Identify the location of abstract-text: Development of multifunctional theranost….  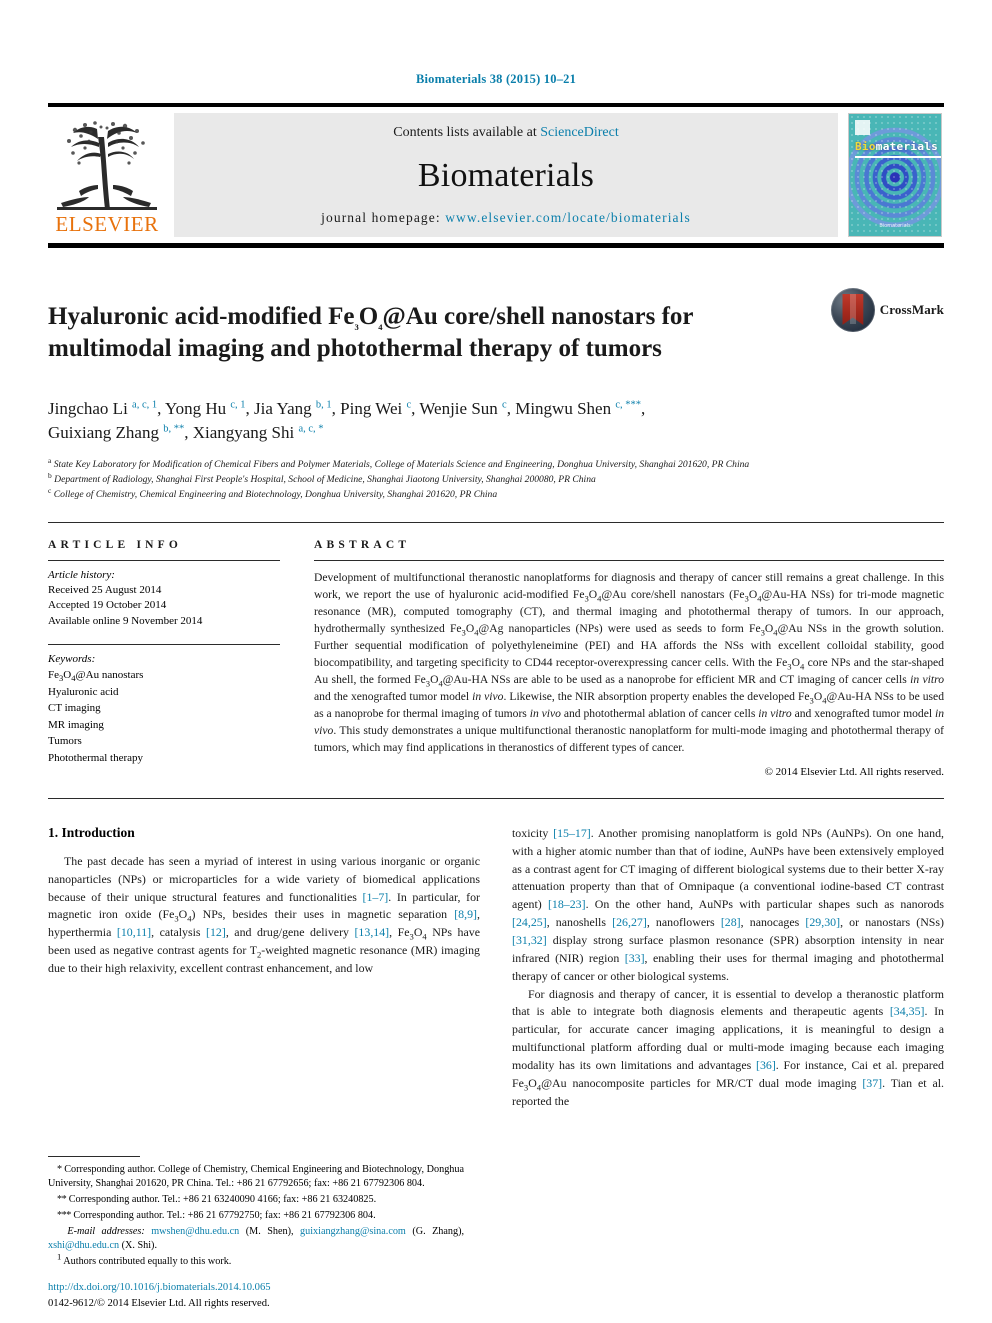
(629, 662).